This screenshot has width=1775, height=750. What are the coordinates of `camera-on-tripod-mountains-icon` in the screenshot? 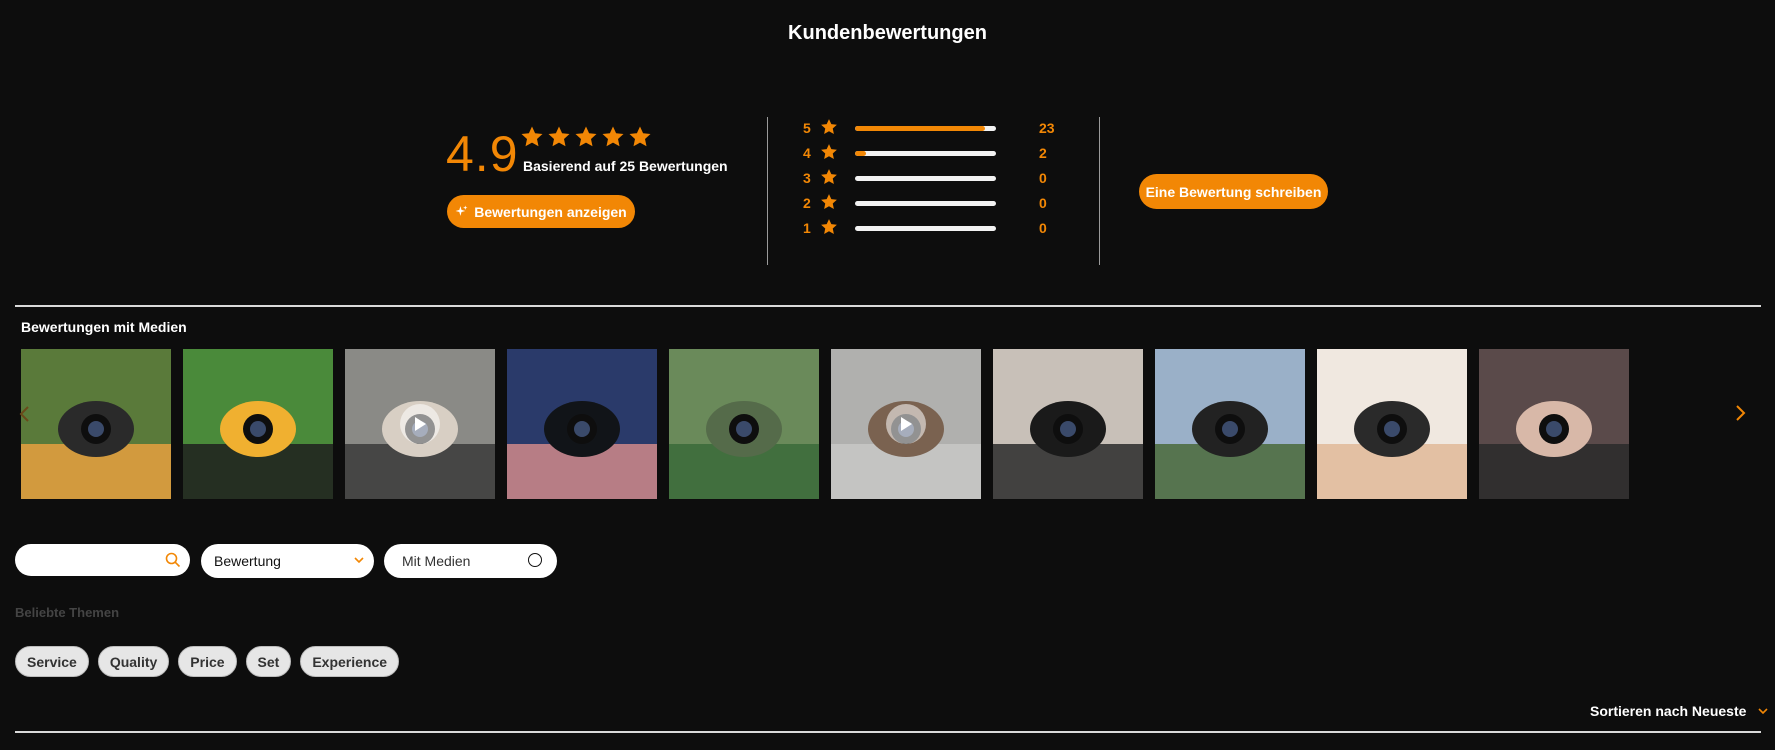 It's located at (1230, 424).